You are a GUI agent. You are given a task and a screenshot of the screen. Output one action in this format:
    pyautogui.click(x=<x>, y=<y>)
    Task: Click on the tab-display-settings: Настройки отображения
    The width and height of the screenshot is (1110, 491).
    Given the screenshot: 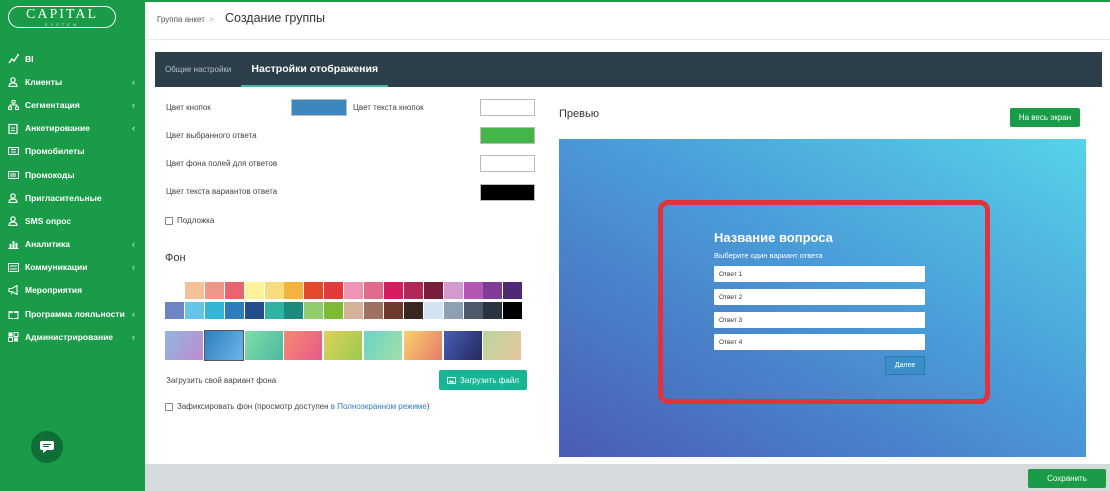 What is the action you would take?
    pyautogui.click(x=315, y=69)
    